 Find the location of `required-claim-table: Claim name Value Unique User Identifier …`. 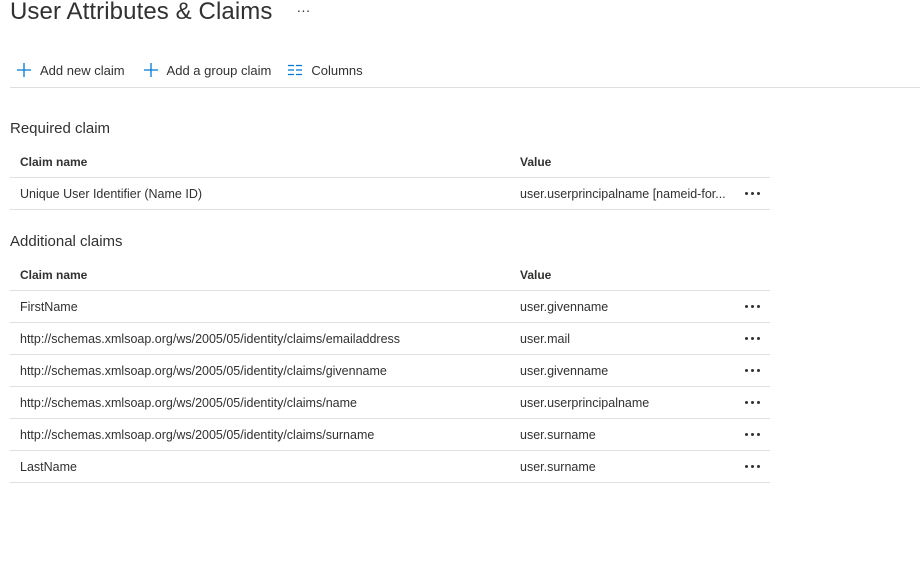

required-claim-table: Claim name Value Unique User Identifier … is located at coordinates (390, 178).